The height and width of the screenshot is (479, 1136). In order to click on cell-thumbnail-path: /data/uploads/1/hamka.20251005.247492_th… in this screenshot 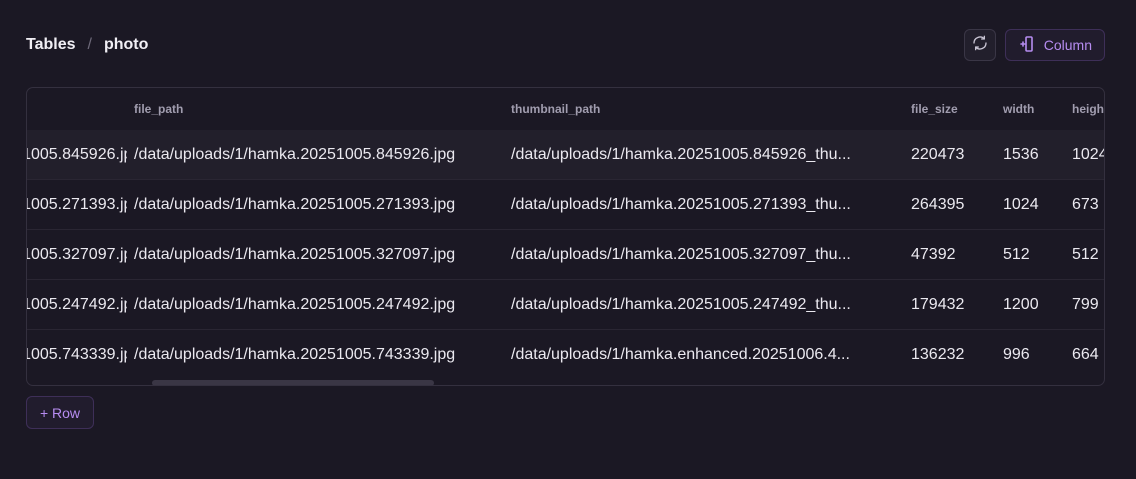, I will do `click(704, 305)`.